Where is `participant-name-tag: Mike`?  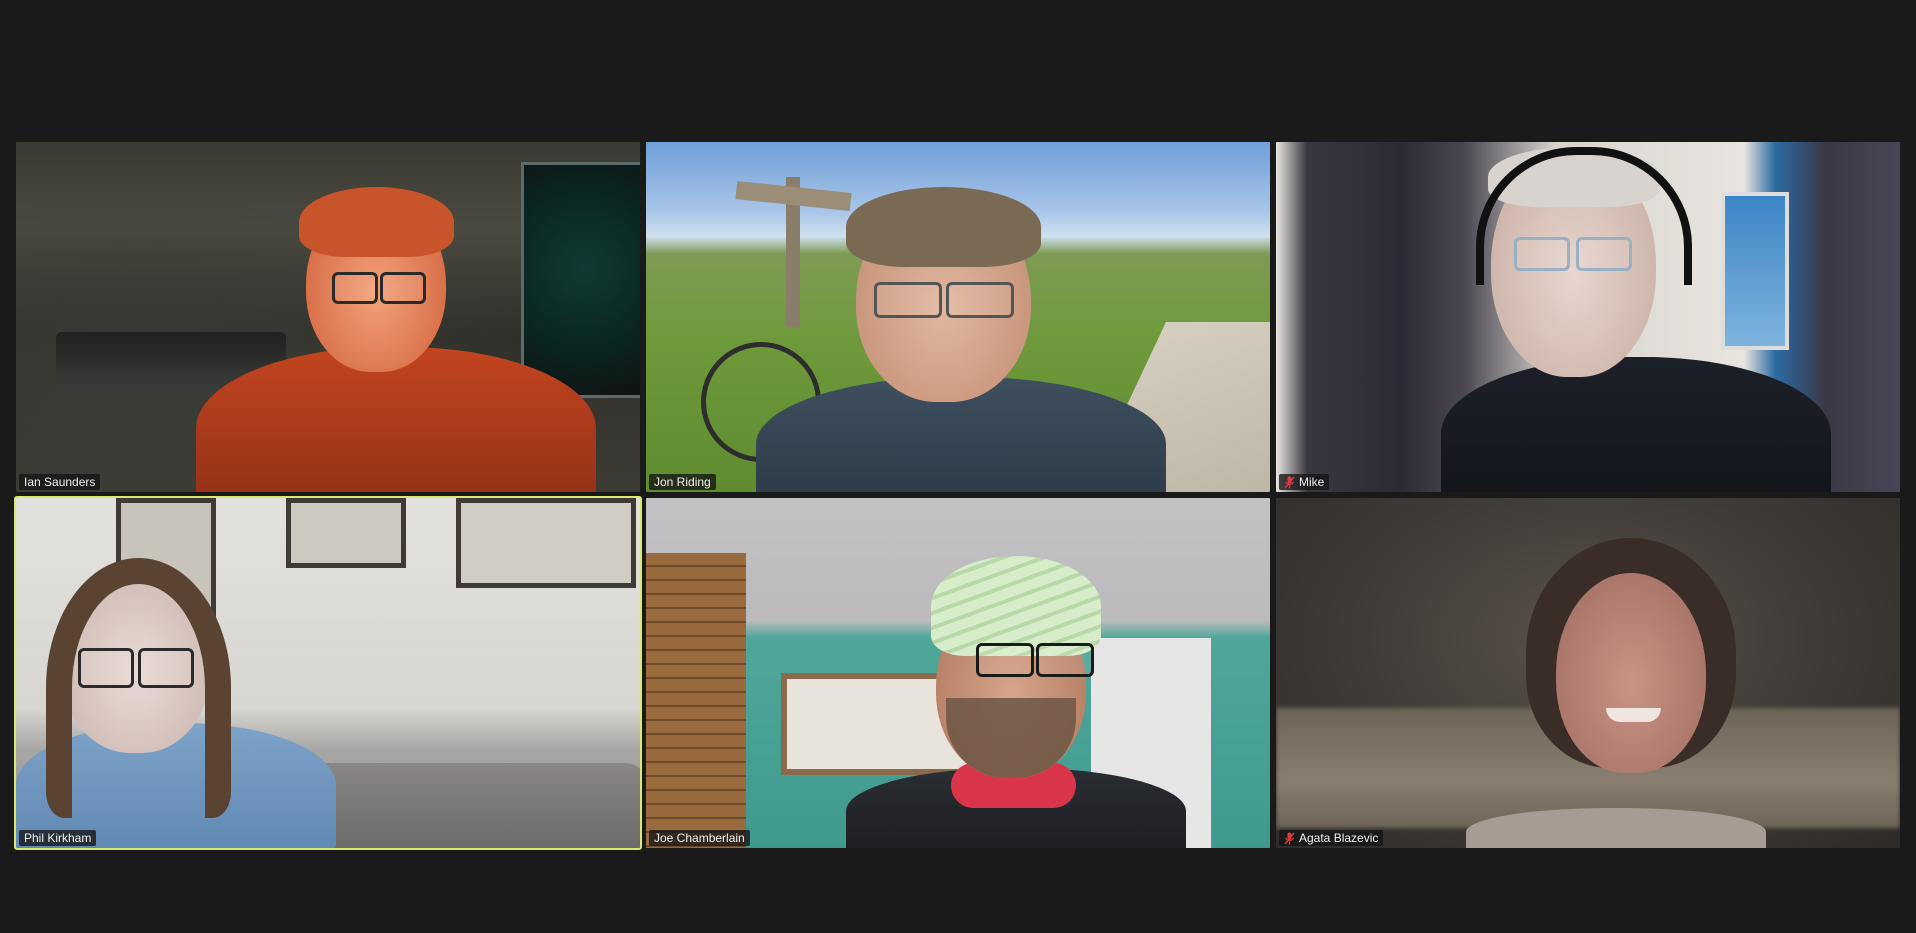 participant-name-tag: Mike is located at coordinates (1304, 482).